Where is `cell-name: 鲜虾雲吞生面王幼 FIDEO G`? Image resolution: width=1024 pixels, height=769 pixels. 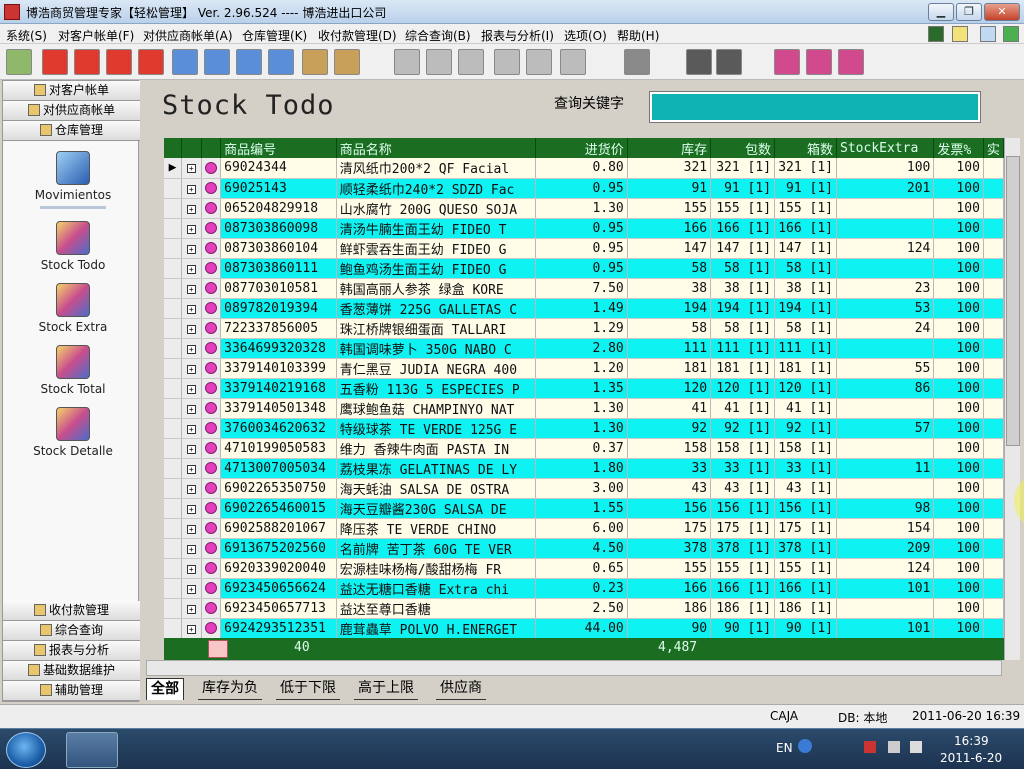
cell-name: 鲜虾雲吞生面王幼 FIDEO G is located at coordinates (436, 248).